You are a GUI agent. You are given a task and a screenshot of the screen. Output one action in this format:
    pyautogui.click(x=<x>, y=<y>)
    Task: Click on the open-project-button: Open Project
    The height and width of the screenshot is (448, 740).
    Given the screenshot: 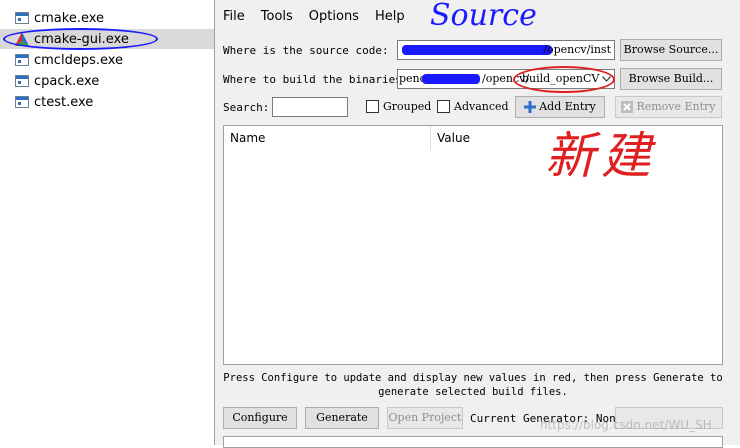 What is the action you would take?
    pyautogui.click(x=425, y=418)
    